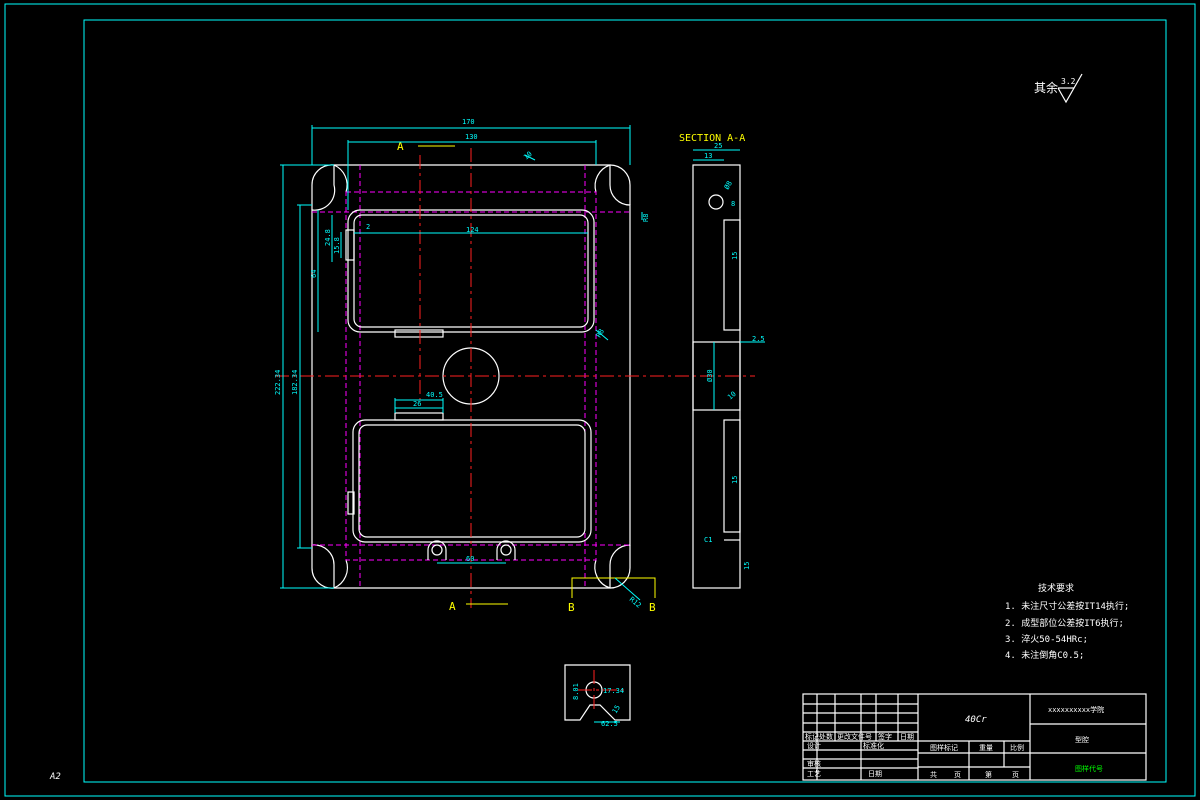  Describe the element at coordinates (470, 559) in the screenshot. I see `dim-holes-60: 60` at that location.